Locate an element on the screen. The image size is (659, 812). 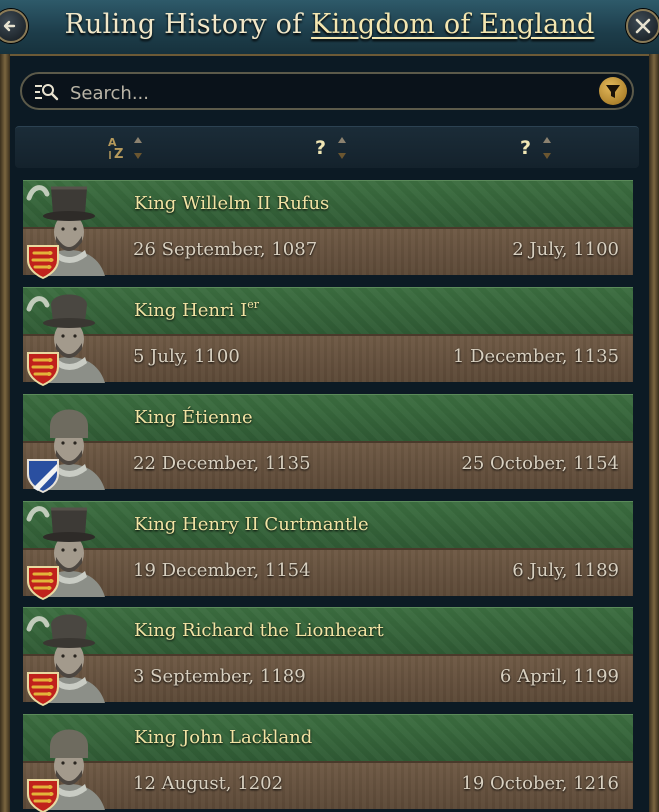
ruler-name: King Willelm II Rufus is located at coordinates (231, 203).